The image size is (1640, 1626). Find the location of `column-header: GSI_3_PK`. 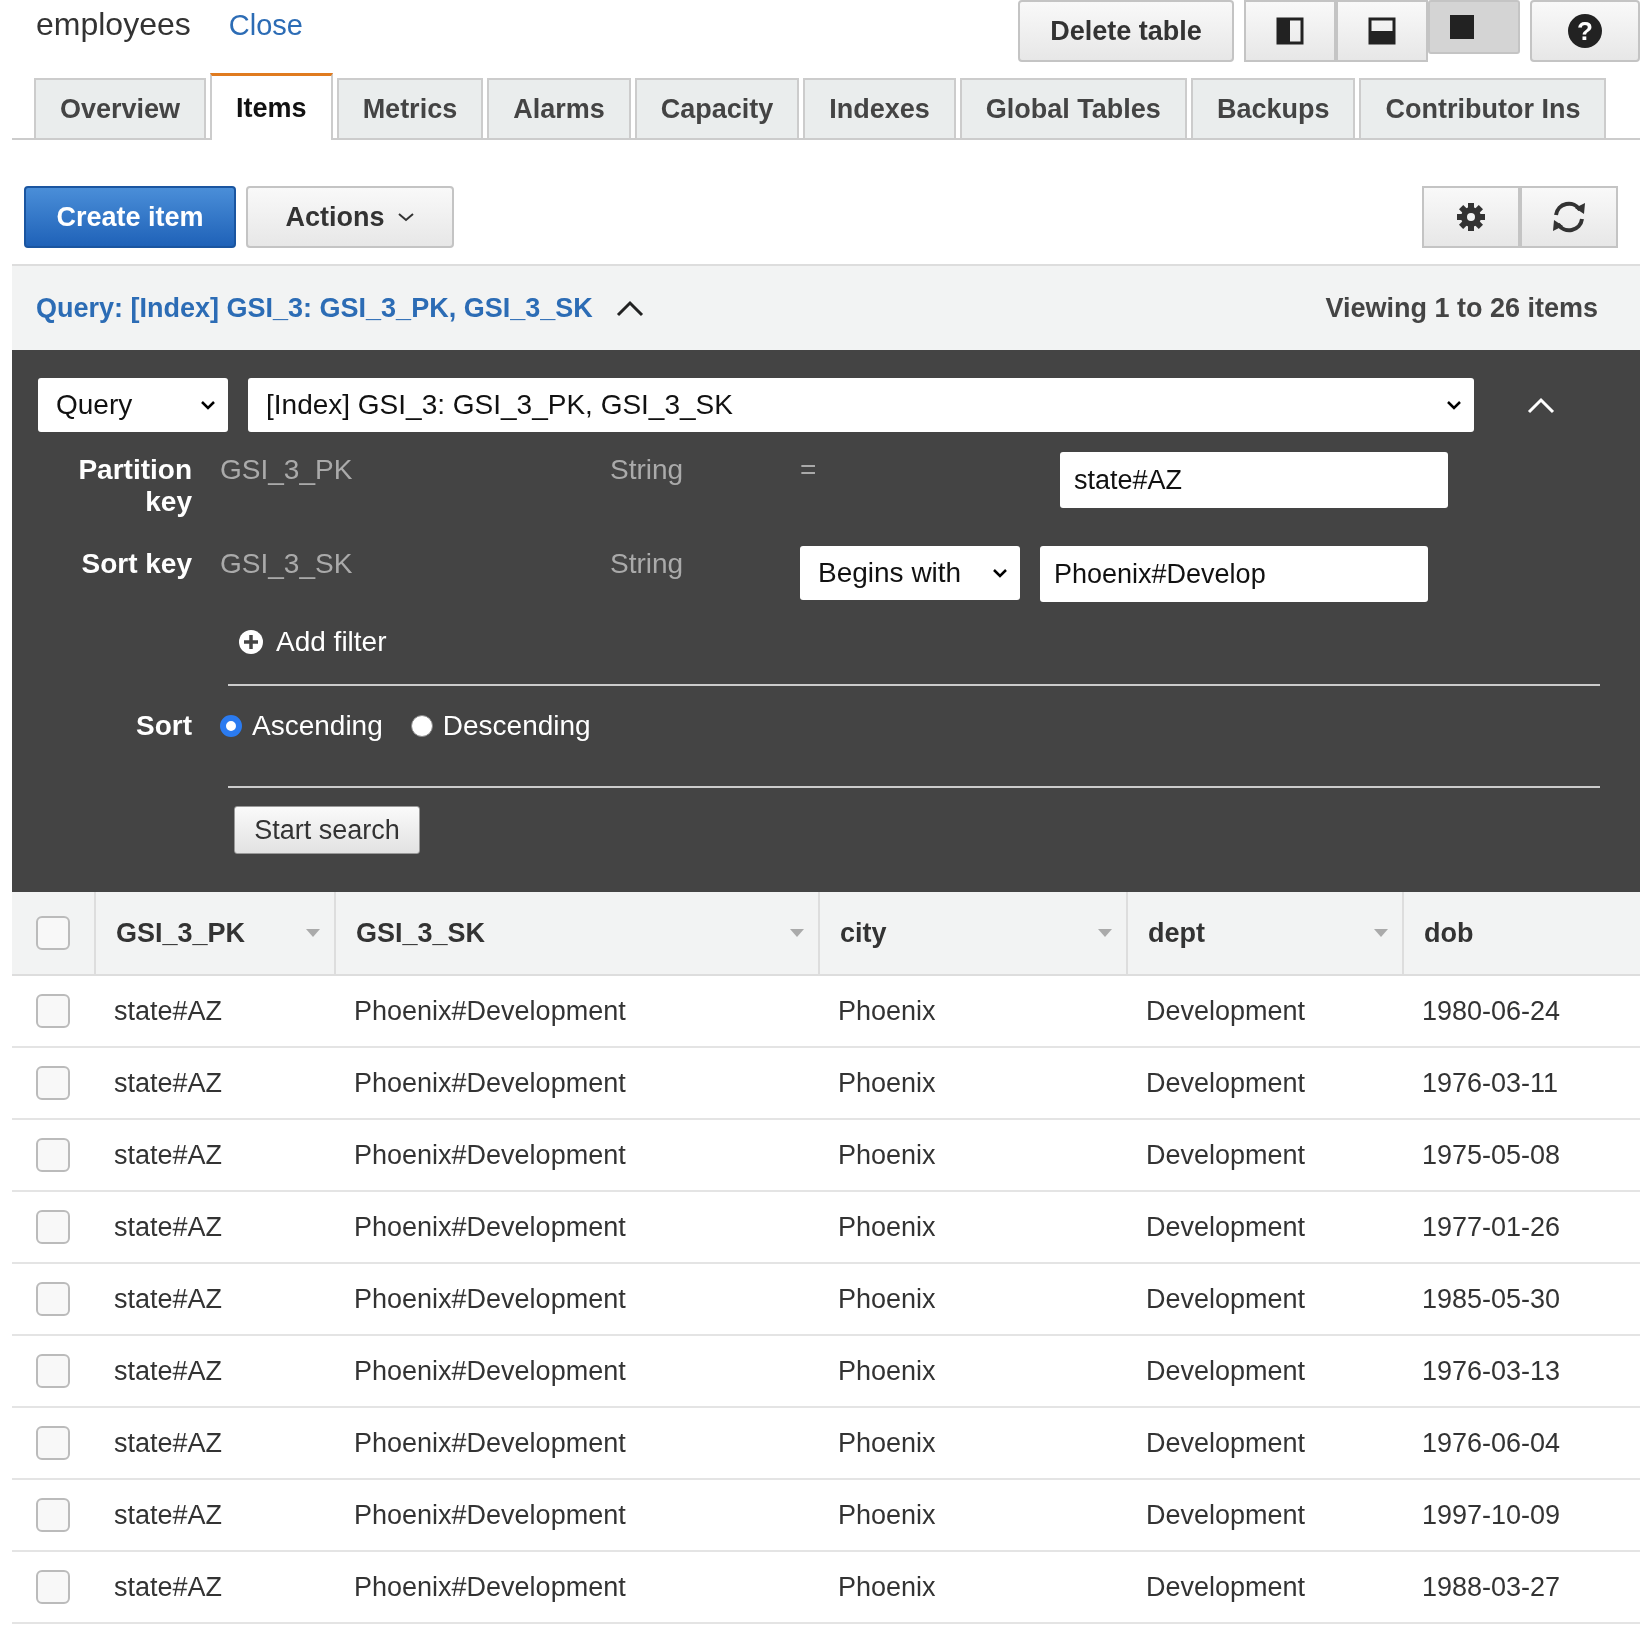

column-header: GSI_3_PK is located at coordinates (181, 933).